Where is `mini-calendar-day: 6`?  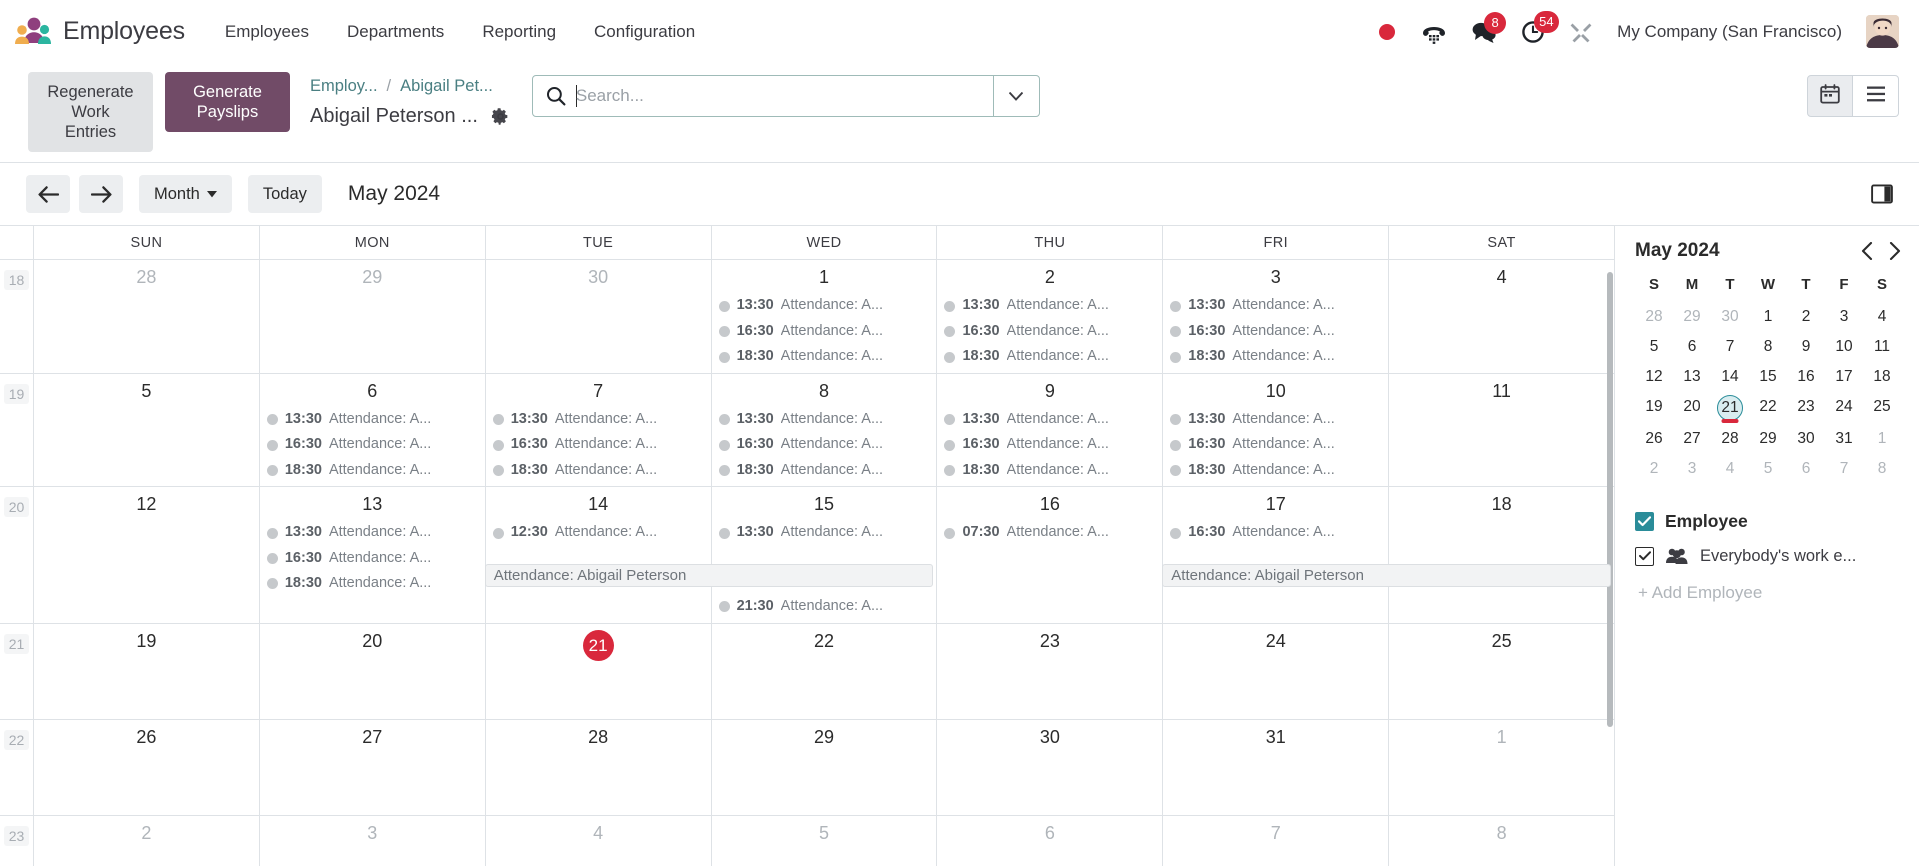 mini-calendar-day: 6 is located at coordinates (1806, 469).